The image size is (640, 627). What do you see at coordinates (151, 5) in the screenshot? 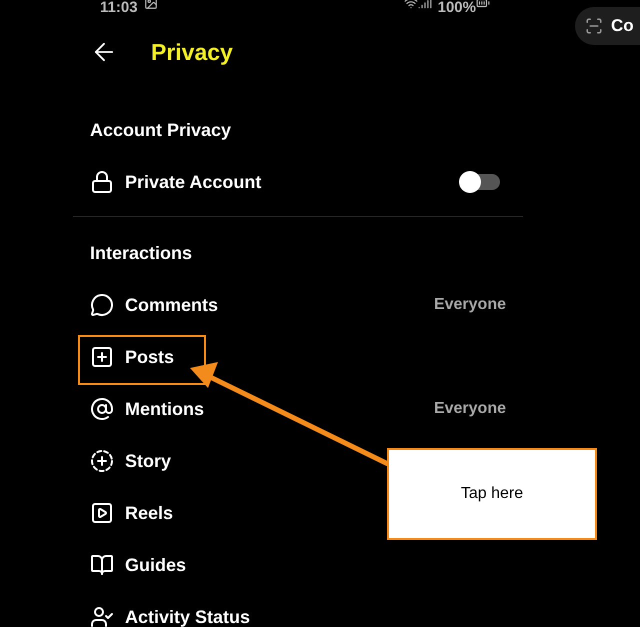
I see `image-icon` at bounding box center [151, 5].